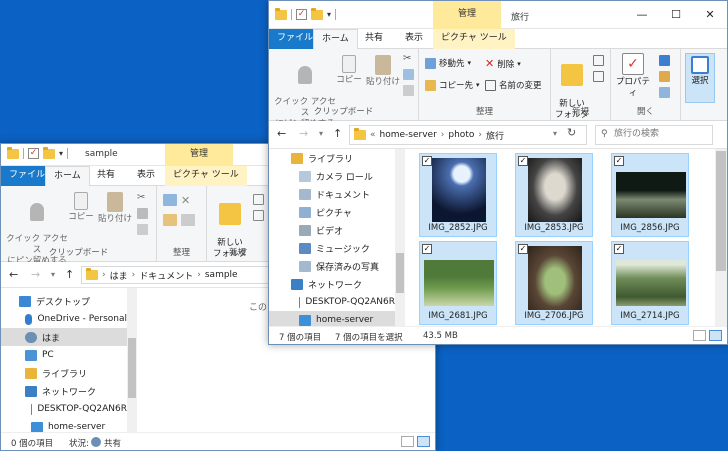  Describe the element at coordinates (554, 195) in the screenshot. I see `file-tile: ✓ IMG_2853.JPG` at that location.